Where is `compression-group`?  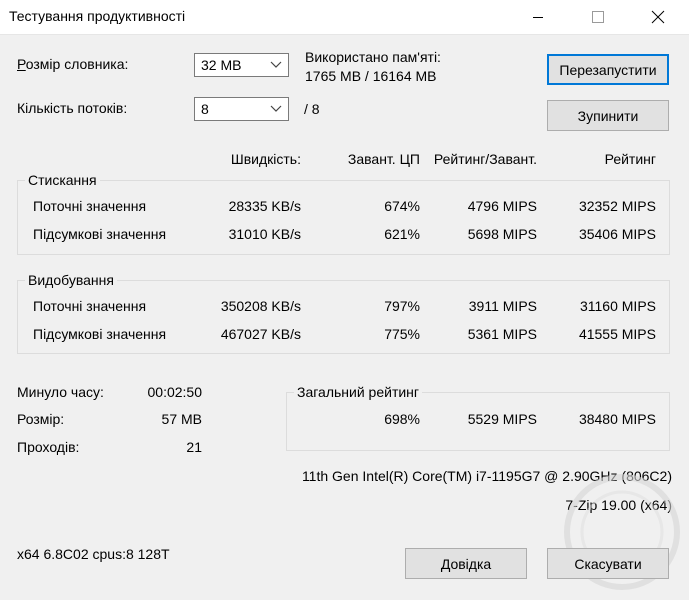 compression-group is located at coordinates (343, 217).